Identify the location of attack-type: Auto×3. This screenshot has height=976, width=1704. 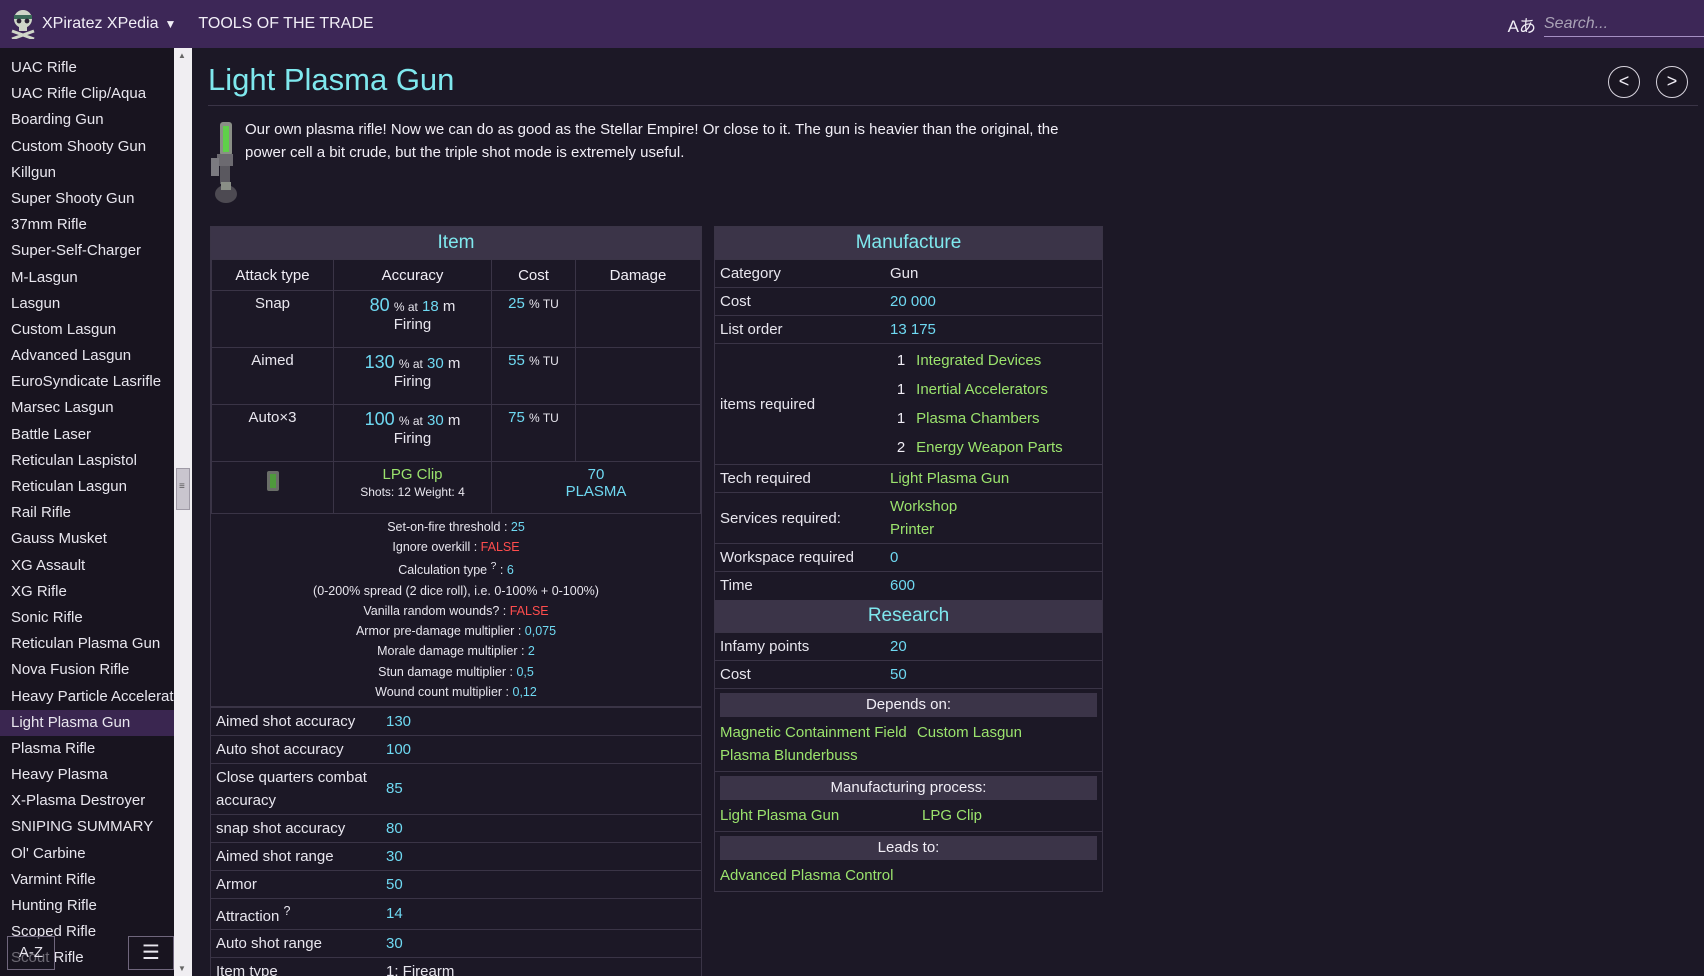
(272, 433).